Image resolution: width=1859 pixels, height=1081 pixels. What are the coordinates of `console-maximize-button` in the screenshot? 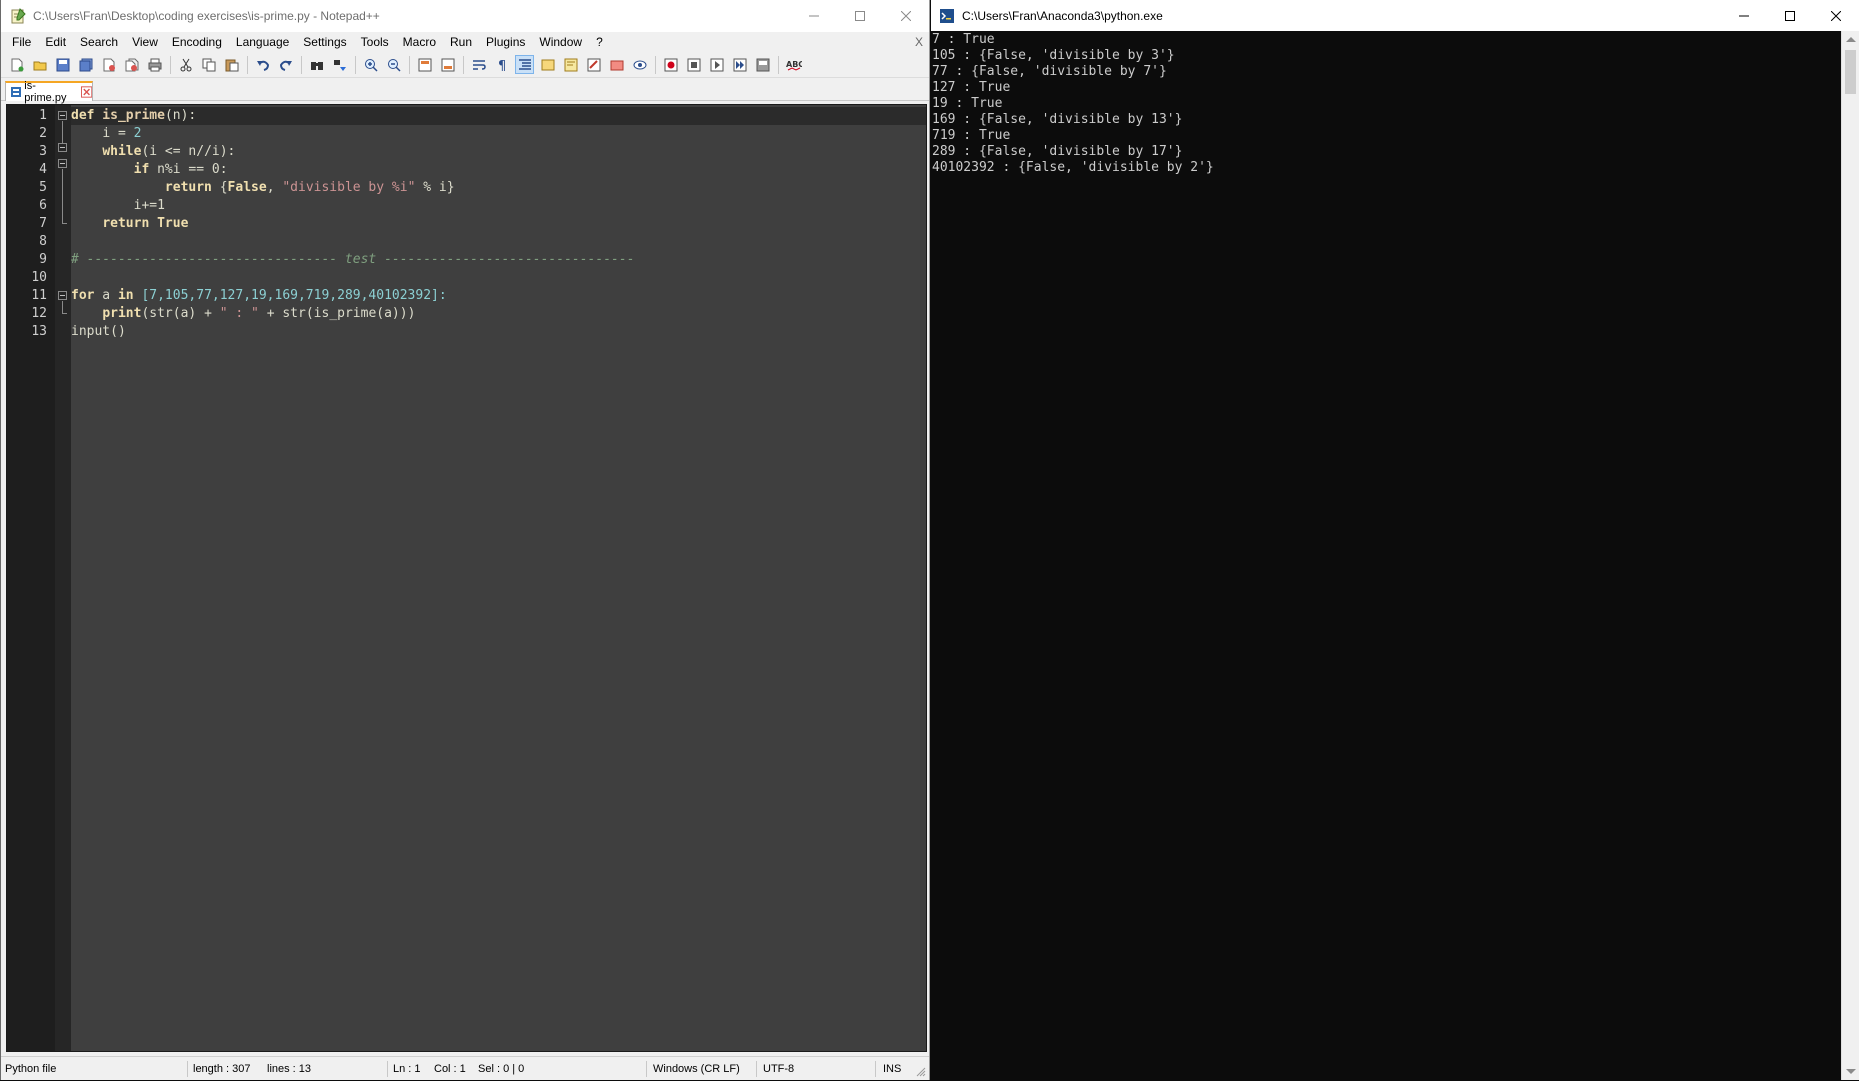 It's located at (1790, 16).